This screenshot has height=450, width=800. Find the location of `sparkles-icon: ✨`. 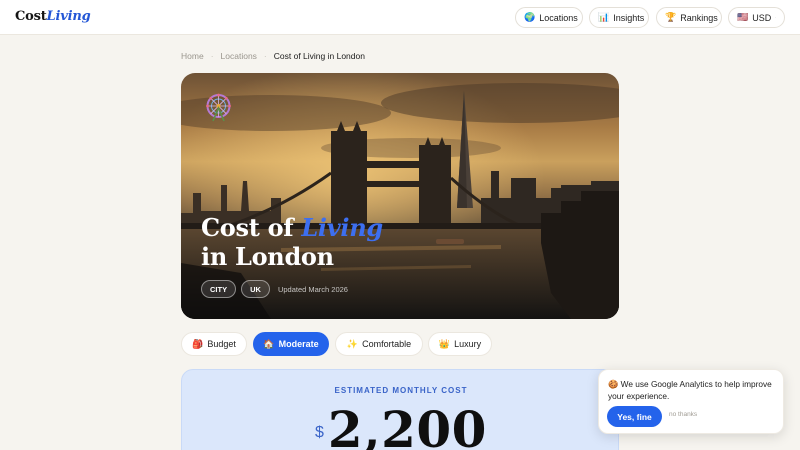

sparkles-icon: ✨ is located at coordinates (352, 343).